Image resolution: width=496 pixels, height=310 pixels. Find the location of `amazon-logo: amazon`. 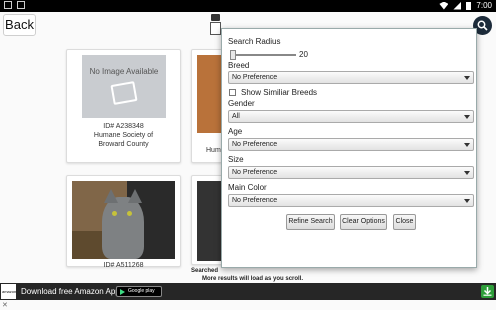

amazon-logo: amazon is located at coordinates (8, 291).